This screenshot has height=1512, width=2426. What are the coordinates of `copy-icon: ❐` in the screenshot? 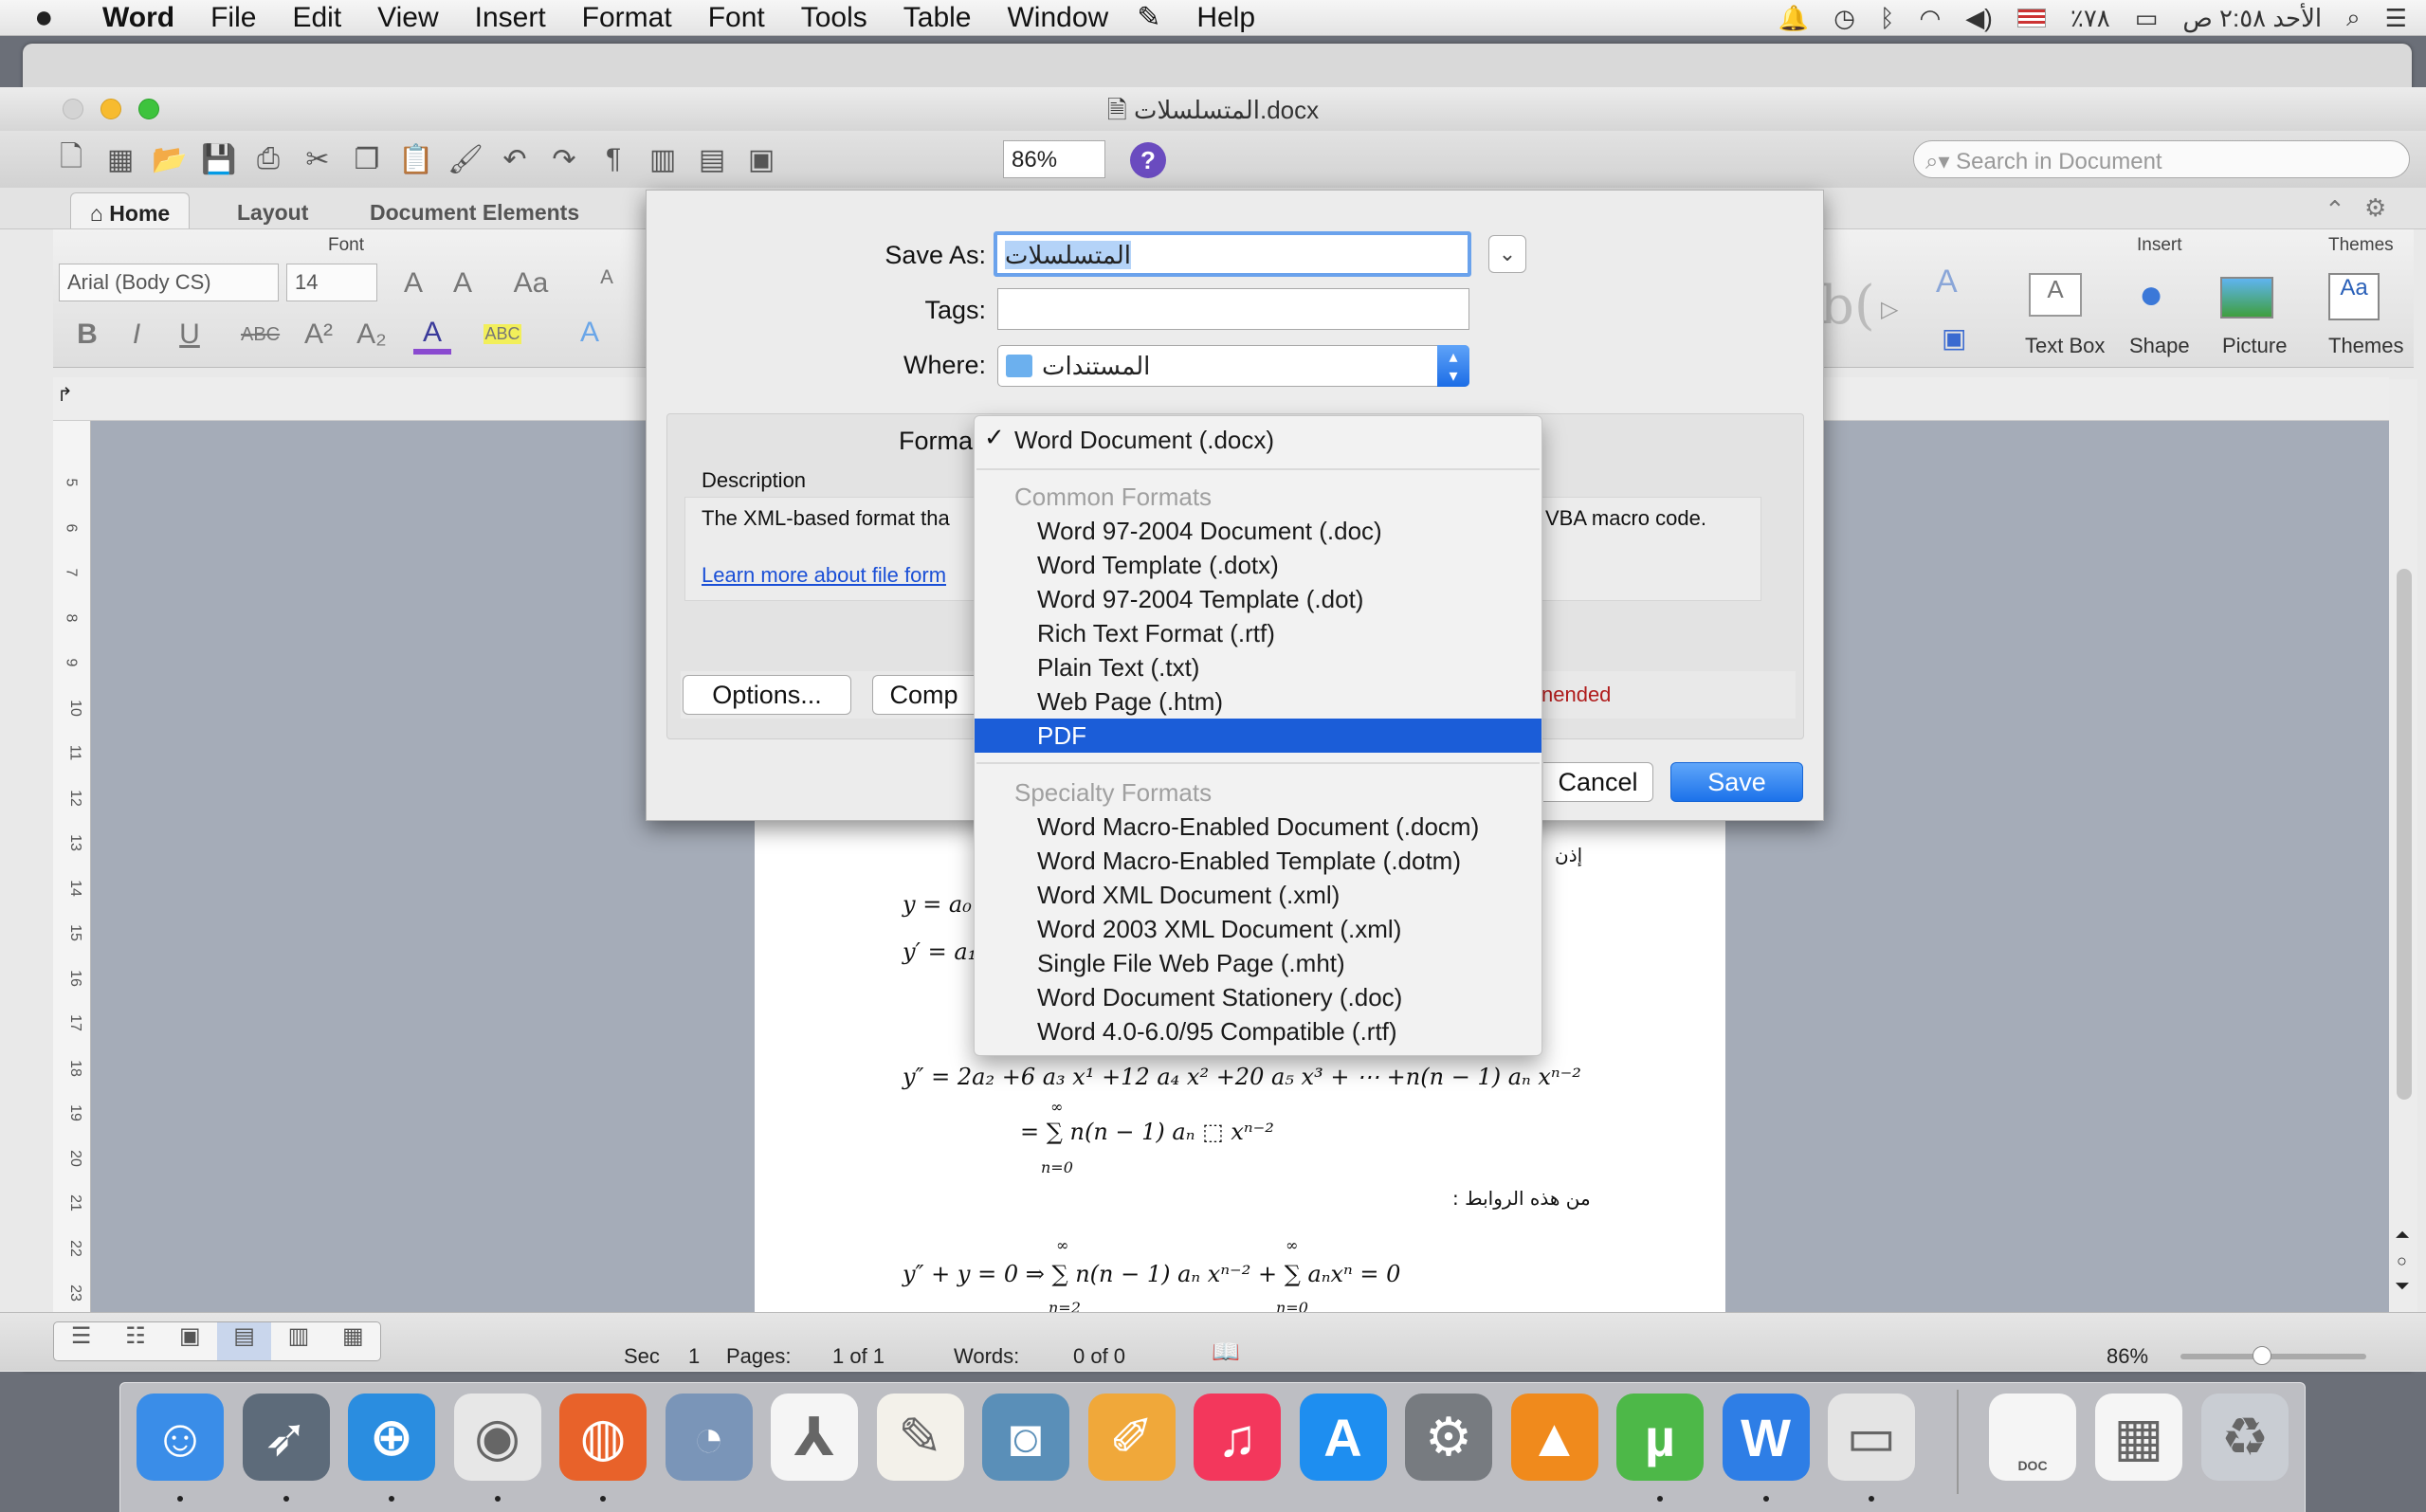 It's located at (367, 159).